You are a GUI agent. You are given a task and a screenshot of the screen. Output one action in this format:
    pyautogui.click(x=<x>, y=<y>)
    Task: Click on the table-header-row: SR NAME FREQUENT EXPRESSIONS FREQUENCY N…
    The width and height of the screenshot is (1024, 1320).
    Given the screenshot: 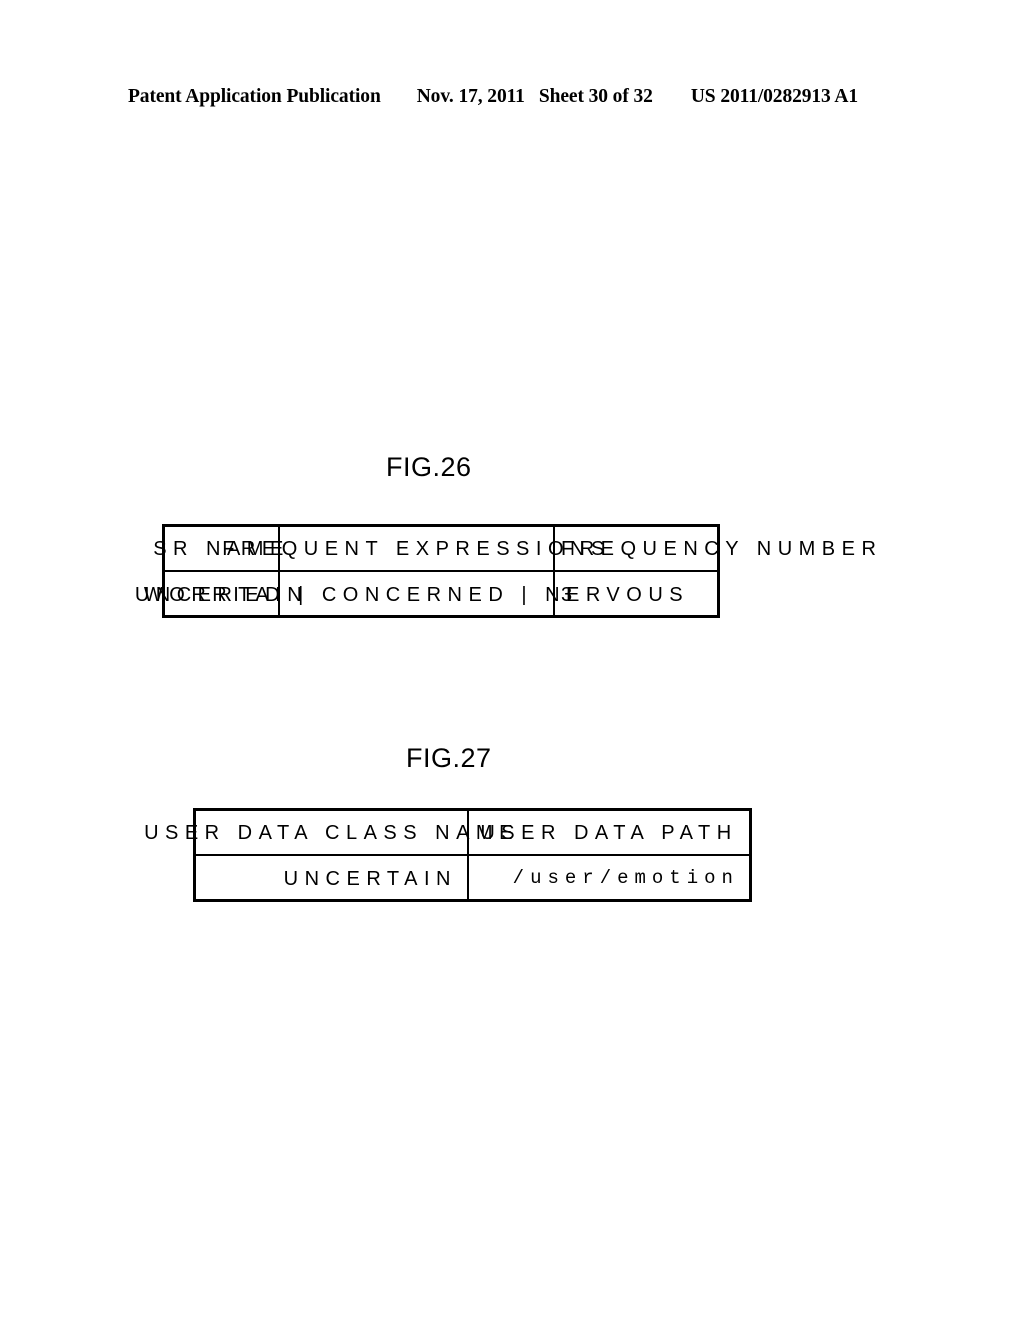 What is the action you would take?
    pyautogui.click(x=514, y=549)
    